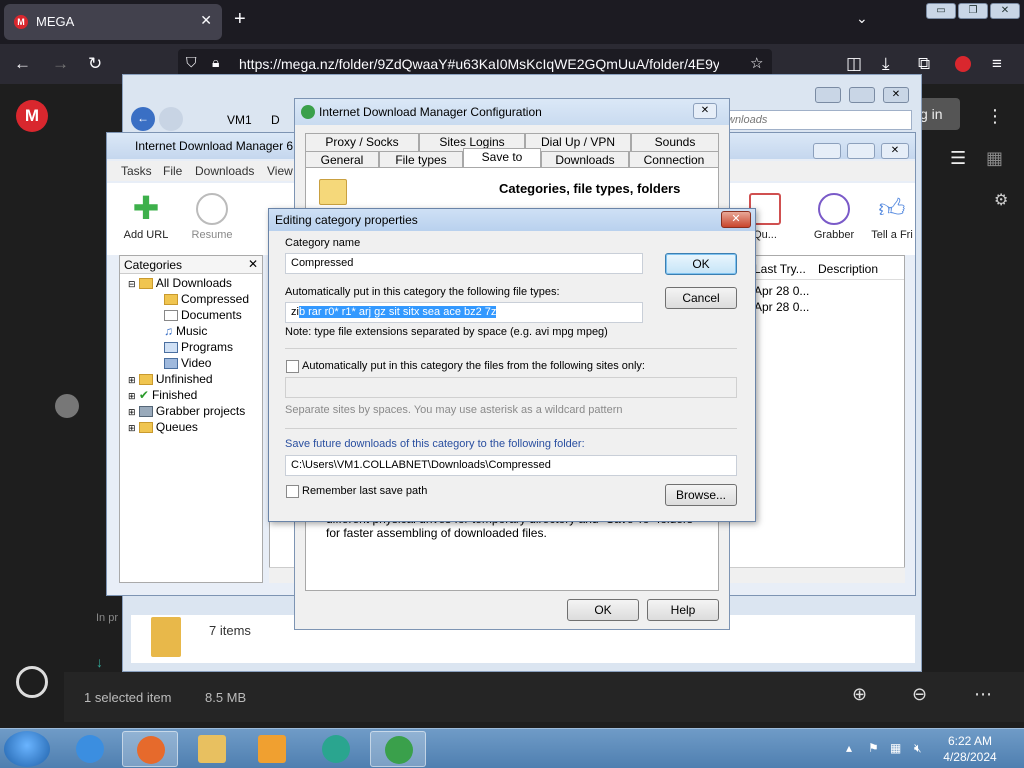 This screenshot has width=1024, height=768. What do you see at coordinates (848, 269) in the screenshot?
I see `column-description: Description` at bounding box center [848, 269].